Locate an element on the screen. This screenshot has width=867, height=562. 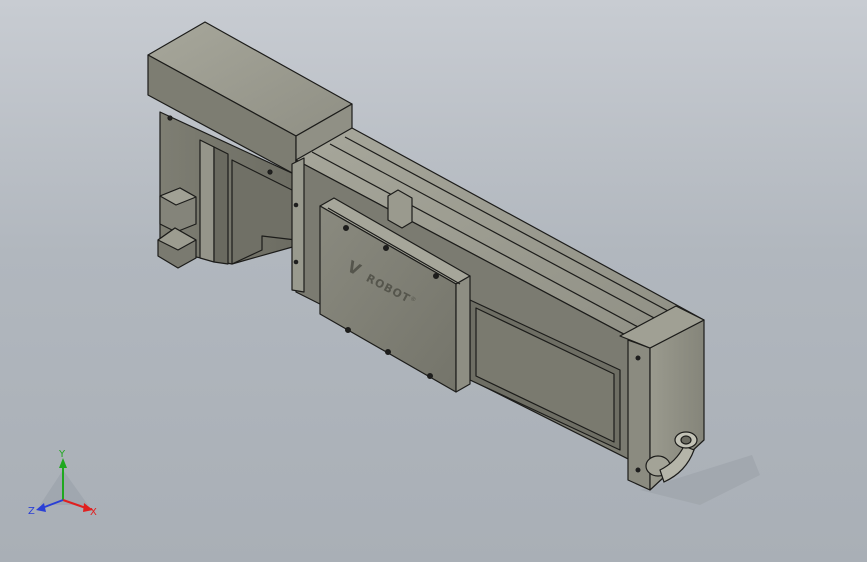
x-axis-label: X is located at coordinates (93, 512).